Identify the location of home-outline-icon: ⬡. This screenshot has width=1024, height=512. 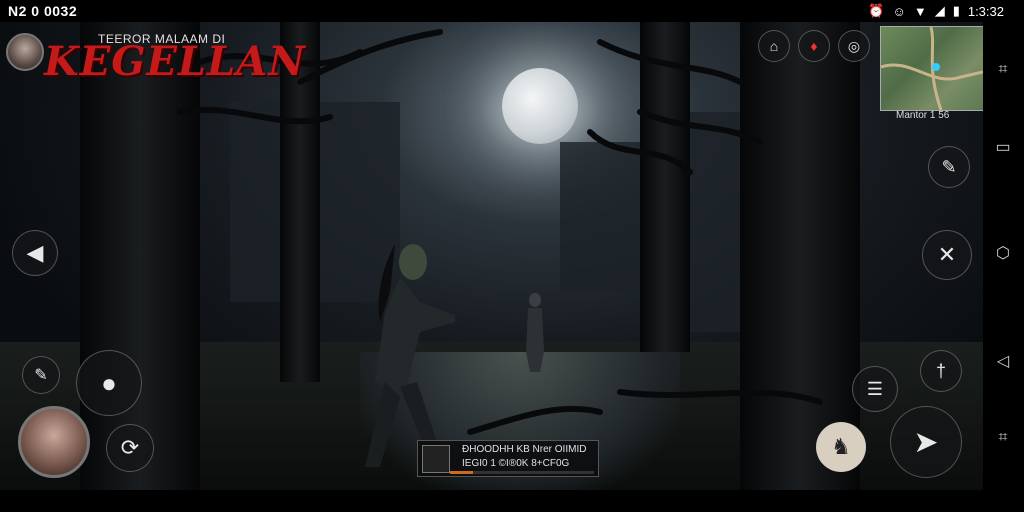
(1003, 254).